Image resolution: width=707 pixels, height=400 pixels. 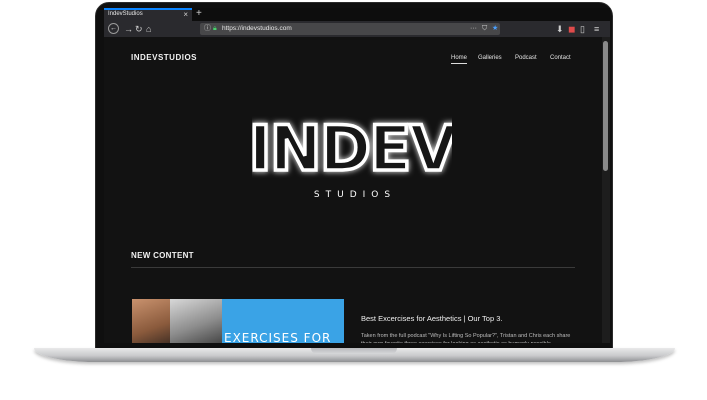 What do you see at coordinates (357, 14) in the screenshot?
I see `browser-tab-bar: IndevStudios × +` at bounding box center [357, 14].